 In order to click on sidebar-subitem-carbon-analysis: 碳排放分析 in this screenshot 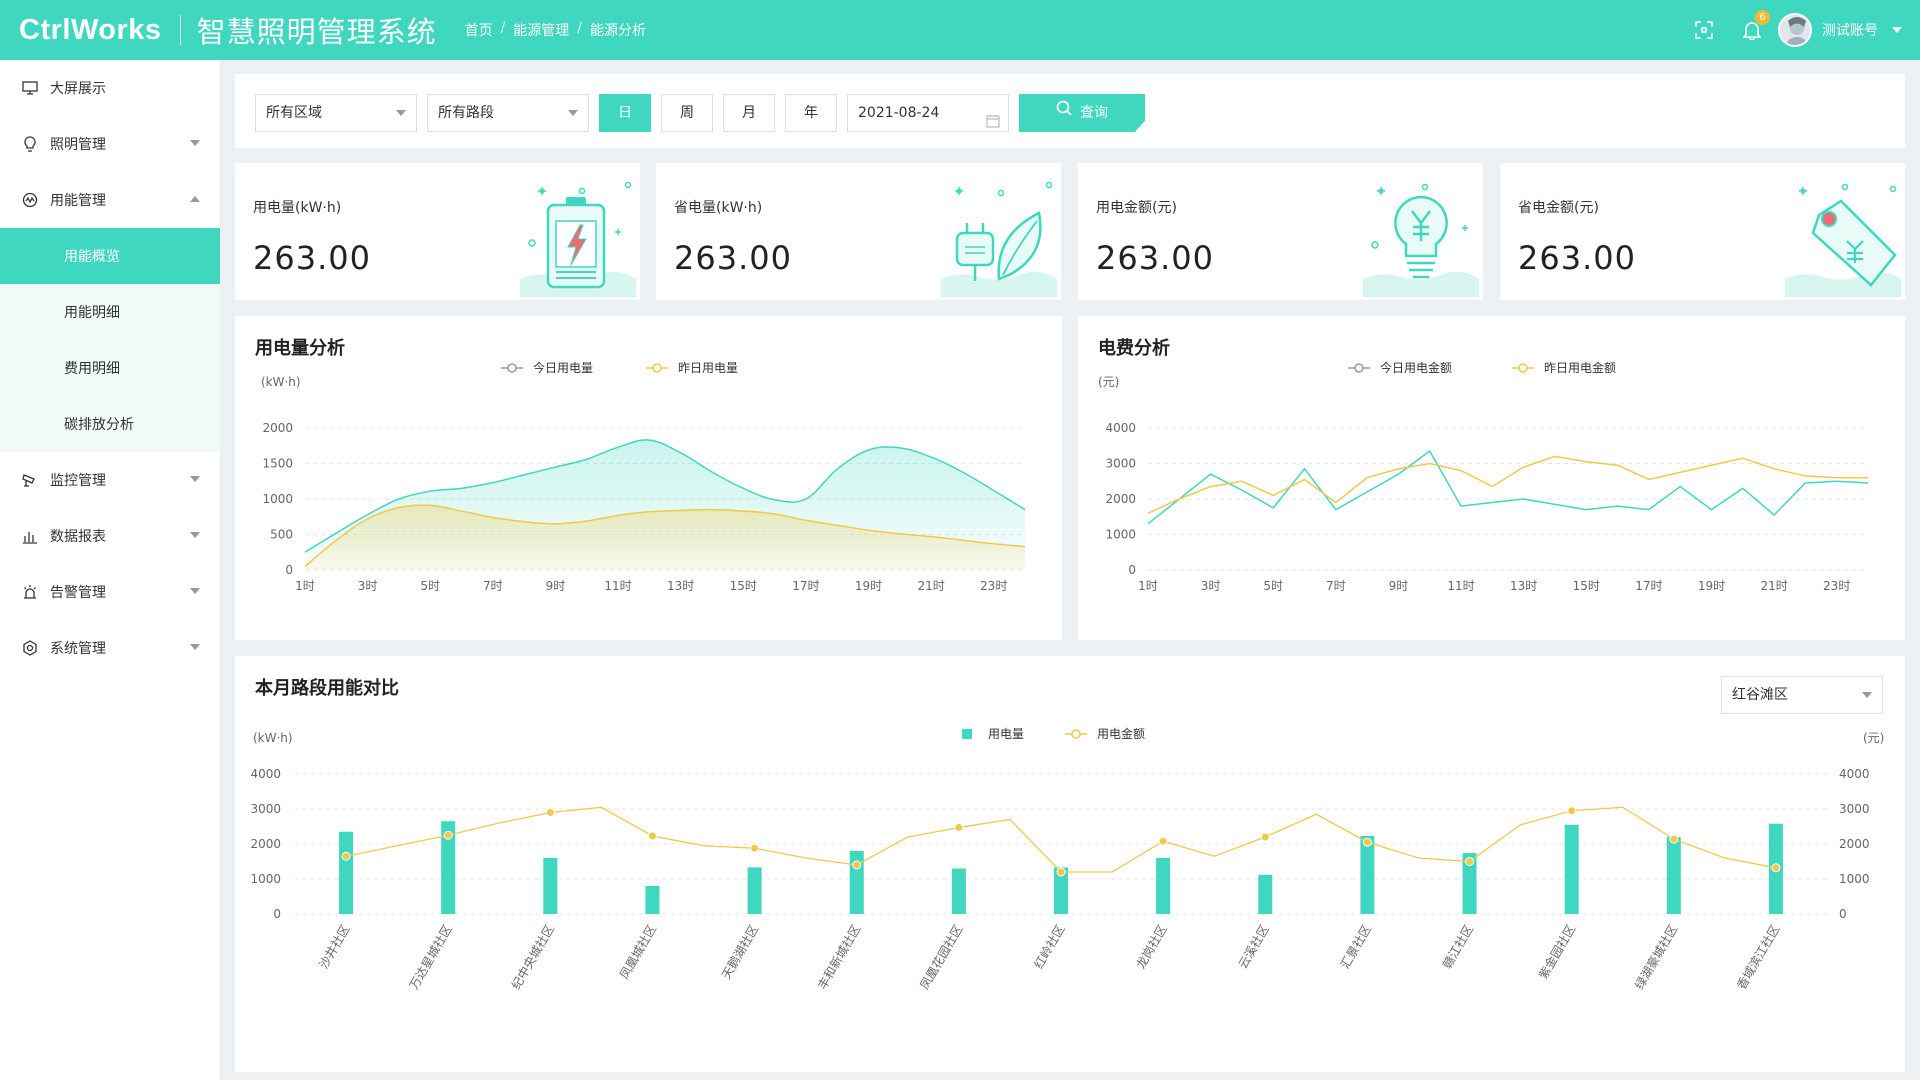, I will do `click(110, 424)`.